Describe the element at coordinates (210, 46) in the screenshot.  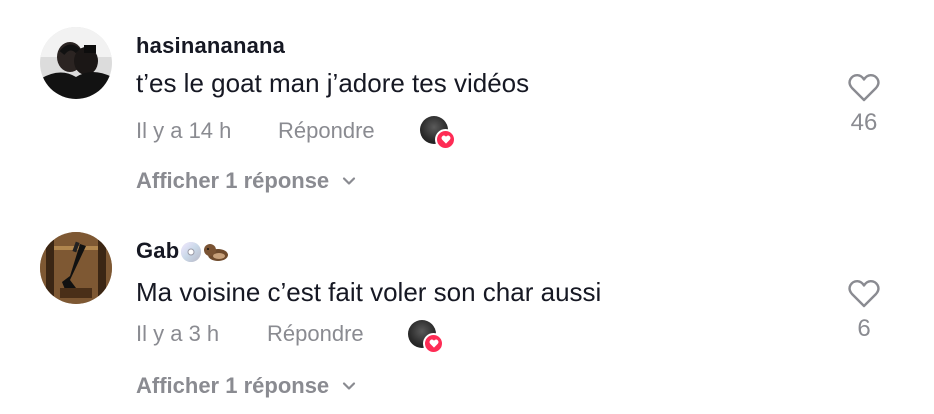
I see `comment-username: hasinananana` at that location.